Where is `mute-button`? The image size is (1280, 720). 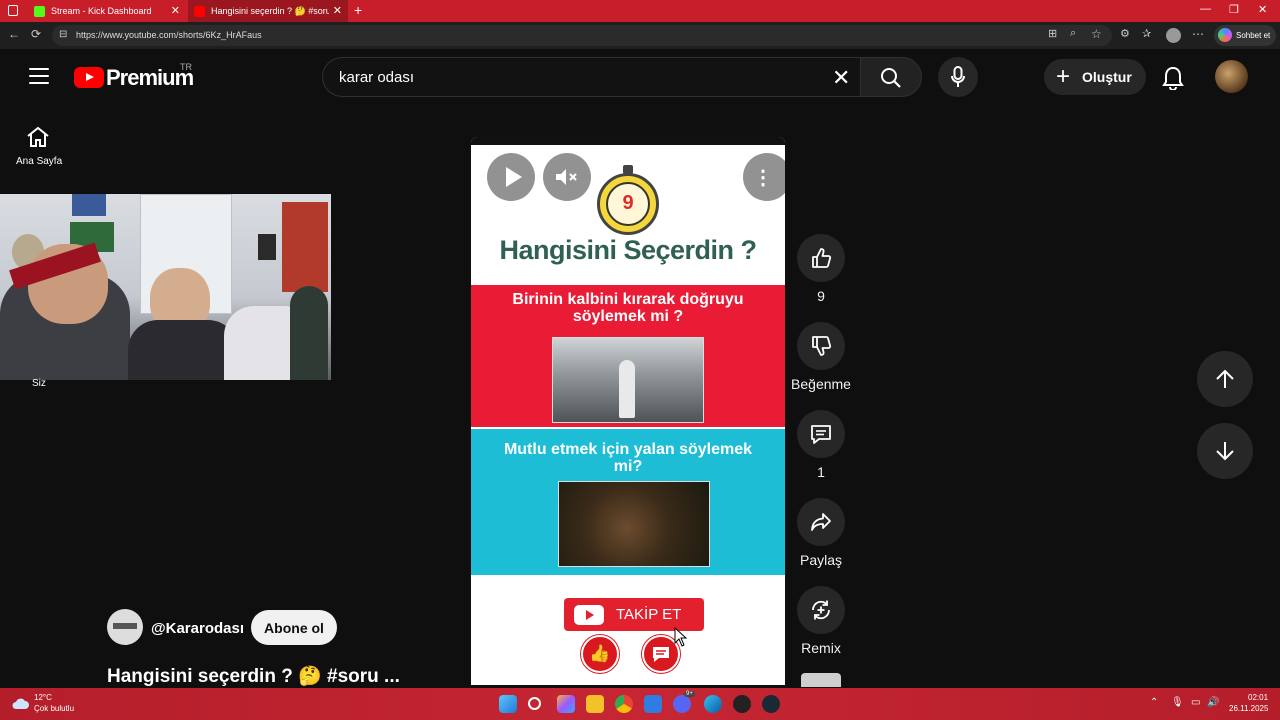 mute-button is located at coordinates (567, 177).